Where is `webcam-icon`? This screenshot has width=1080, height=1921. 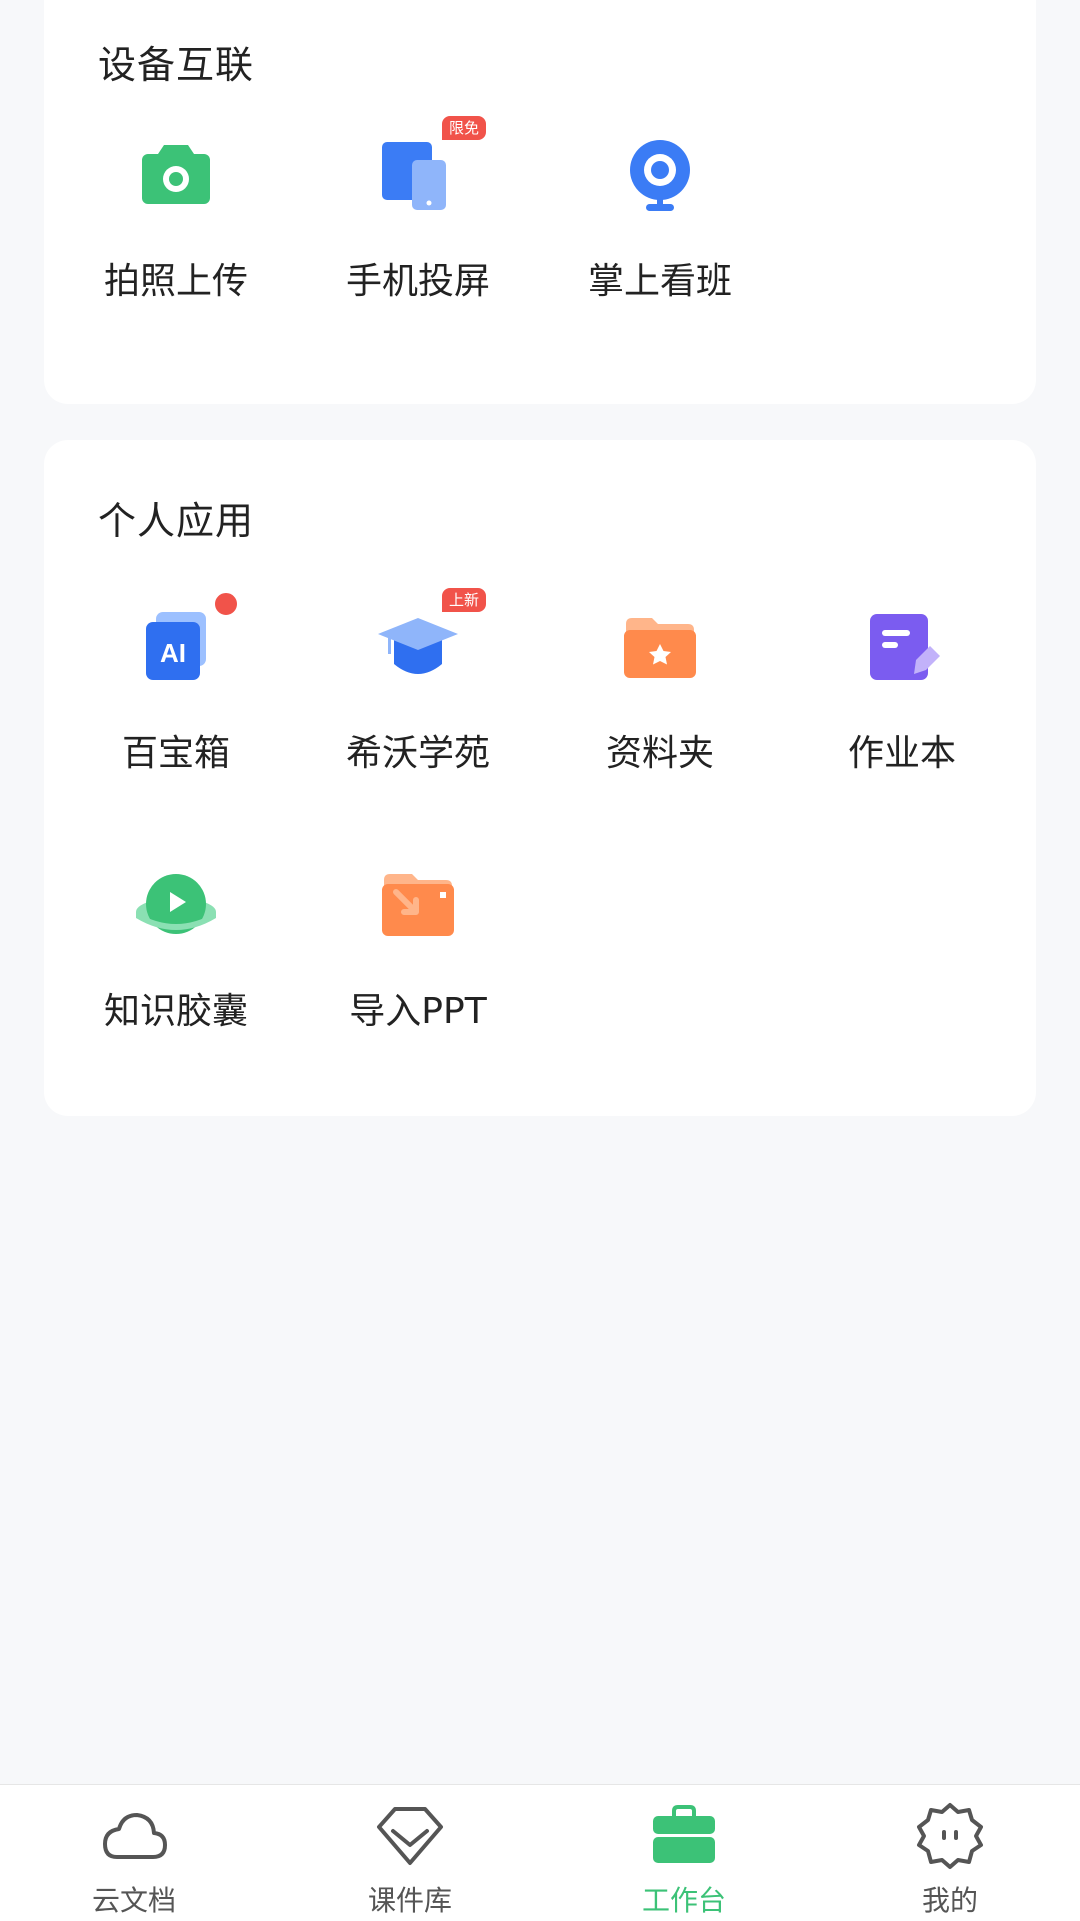
webcam-icon is located at coordinates (660, 176).